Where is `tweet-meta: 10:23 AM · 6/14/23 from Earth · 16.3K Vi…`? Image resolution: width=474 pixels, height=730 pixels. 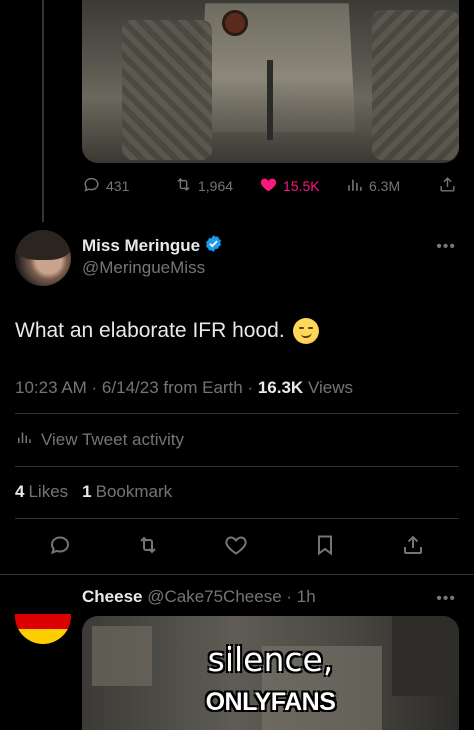
tweet-meta: 10:23 AM · 6/14/23 from Earth · 16.3K Vi… is located at coordinates (184, 388).